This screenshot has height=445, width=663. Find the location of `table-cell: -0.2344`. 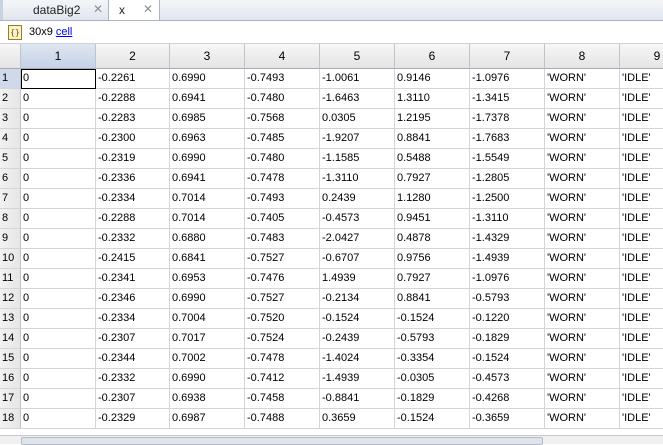

table-cell: -0.2344 is located at coordinates (133, 359).